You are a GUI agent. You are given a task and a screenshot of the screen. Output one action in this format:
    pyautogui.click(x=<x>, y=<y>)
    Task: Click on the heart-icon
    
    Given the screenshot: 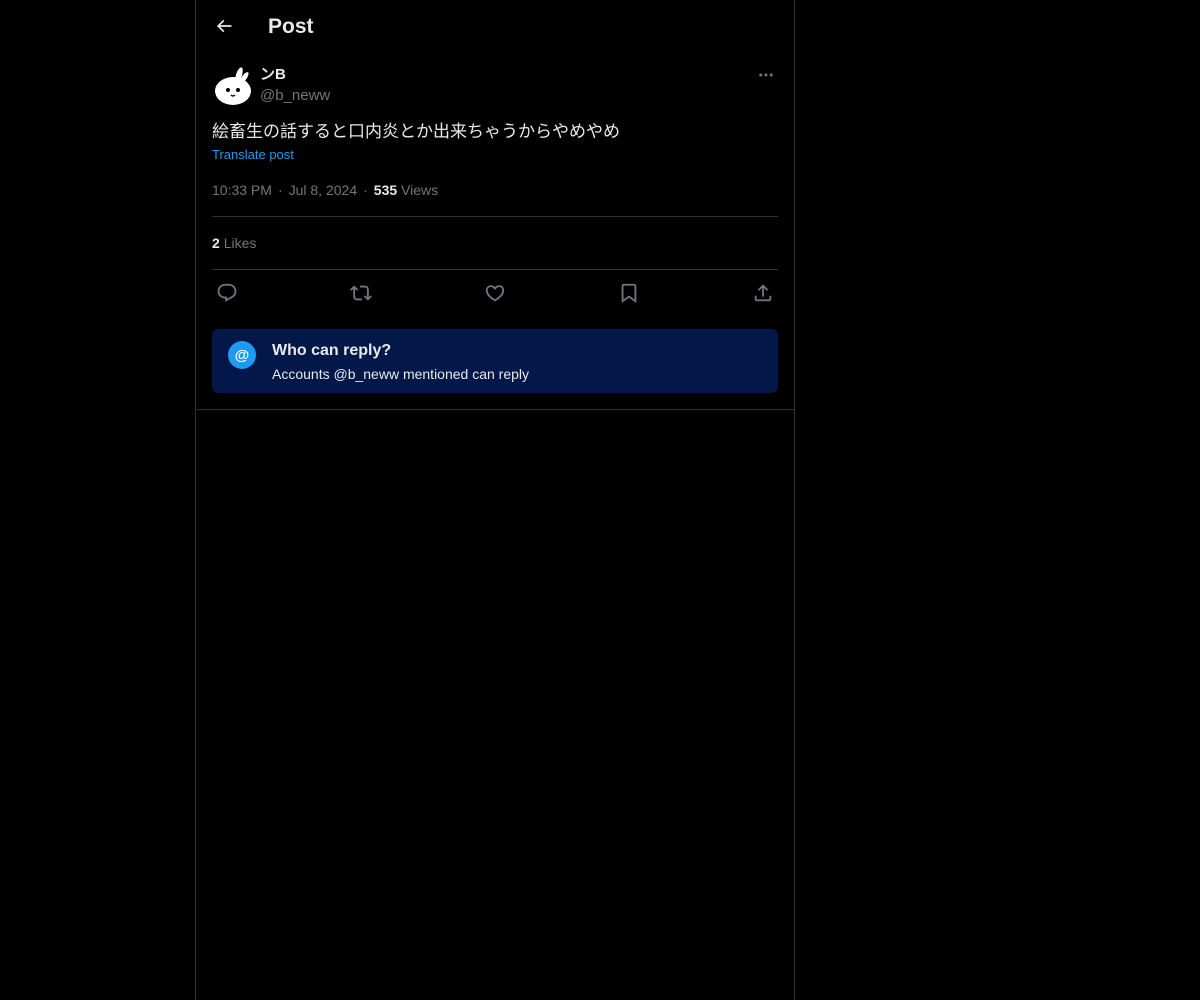 What is the action you would take?
    pyautogui.click(x=495, y=293)
    